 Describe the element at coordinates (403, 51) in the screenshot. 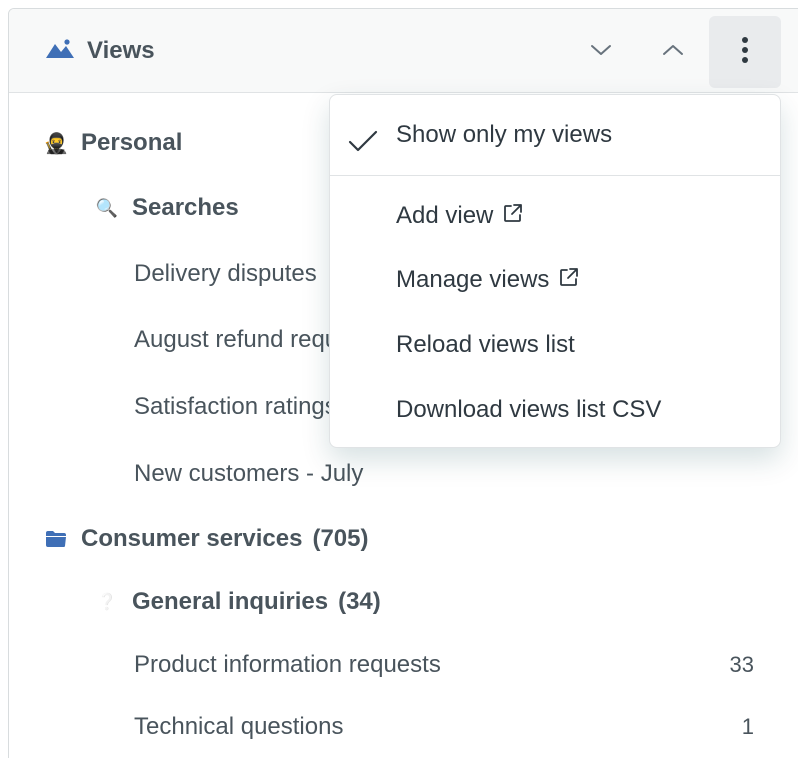

I see `views-panel-header: Views` at that location.